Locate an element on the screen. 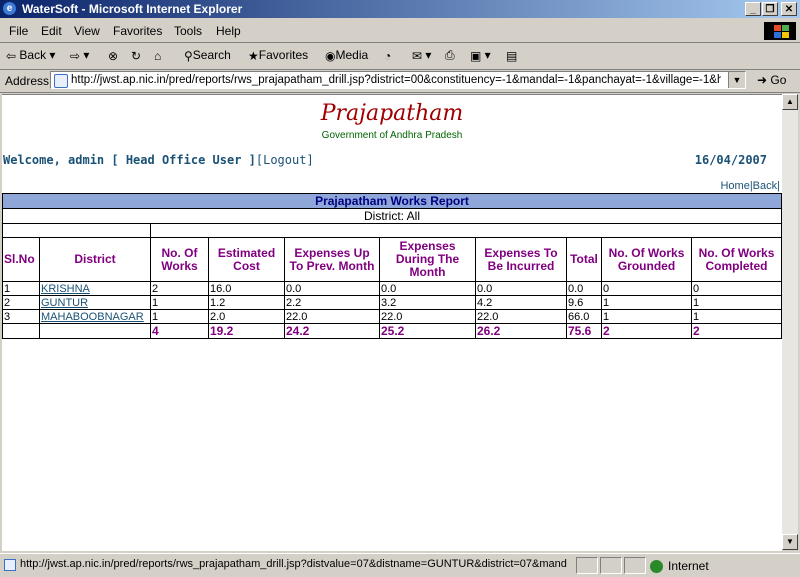 This screenshot has width=800, height=577. menu-favorites: Favorites is located at coordinates (137, 31).